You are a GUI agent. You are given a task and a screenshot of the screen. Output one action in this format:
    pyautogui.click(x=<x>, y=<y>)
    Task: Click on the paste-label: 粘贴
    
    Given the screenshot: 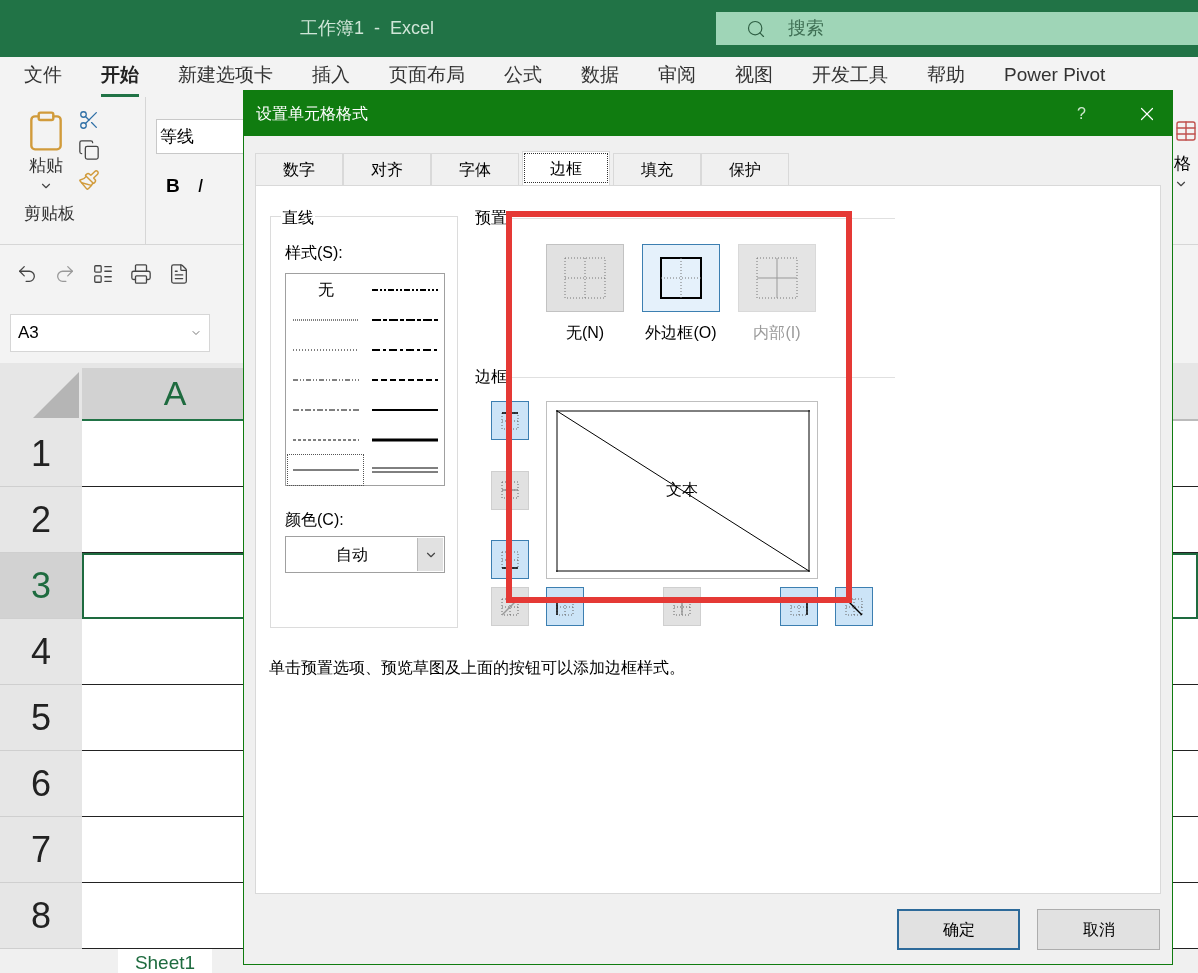 What is the action you would take?
    pyautogui.click(x=46, y=166)
    